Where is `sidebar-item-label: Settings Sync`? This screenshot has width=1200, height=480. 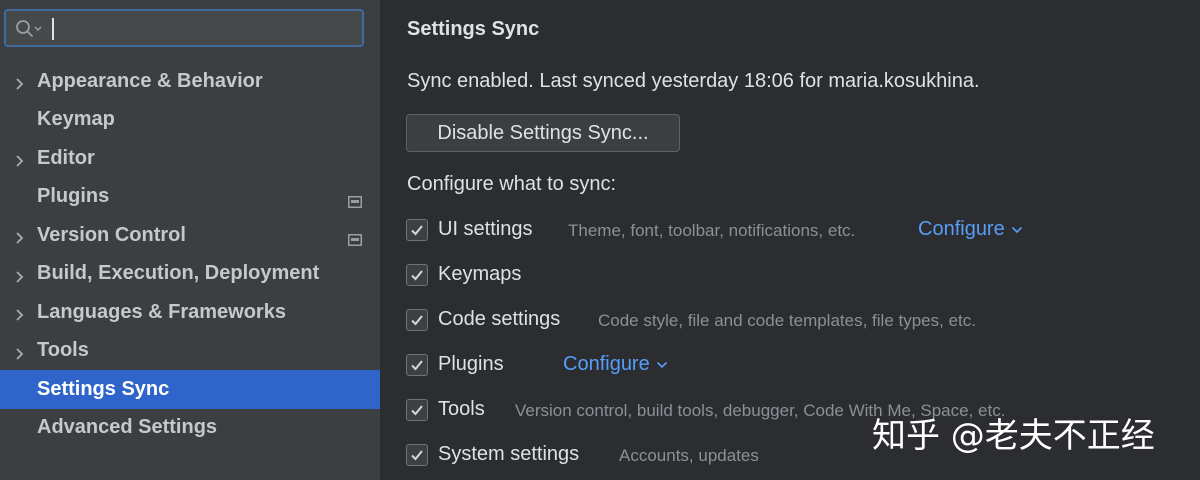 sidebar-item-label: Settings Sync is located at coordinates (103, 388).